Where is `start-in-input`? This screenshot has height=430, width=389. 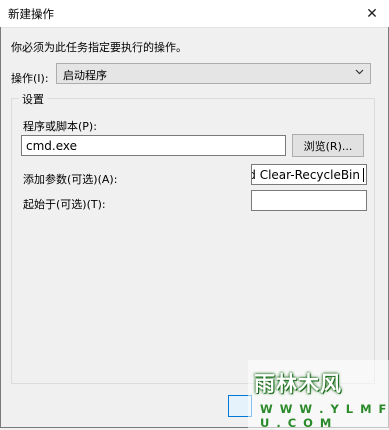 start-in-input is located at coordinates (309, 200).